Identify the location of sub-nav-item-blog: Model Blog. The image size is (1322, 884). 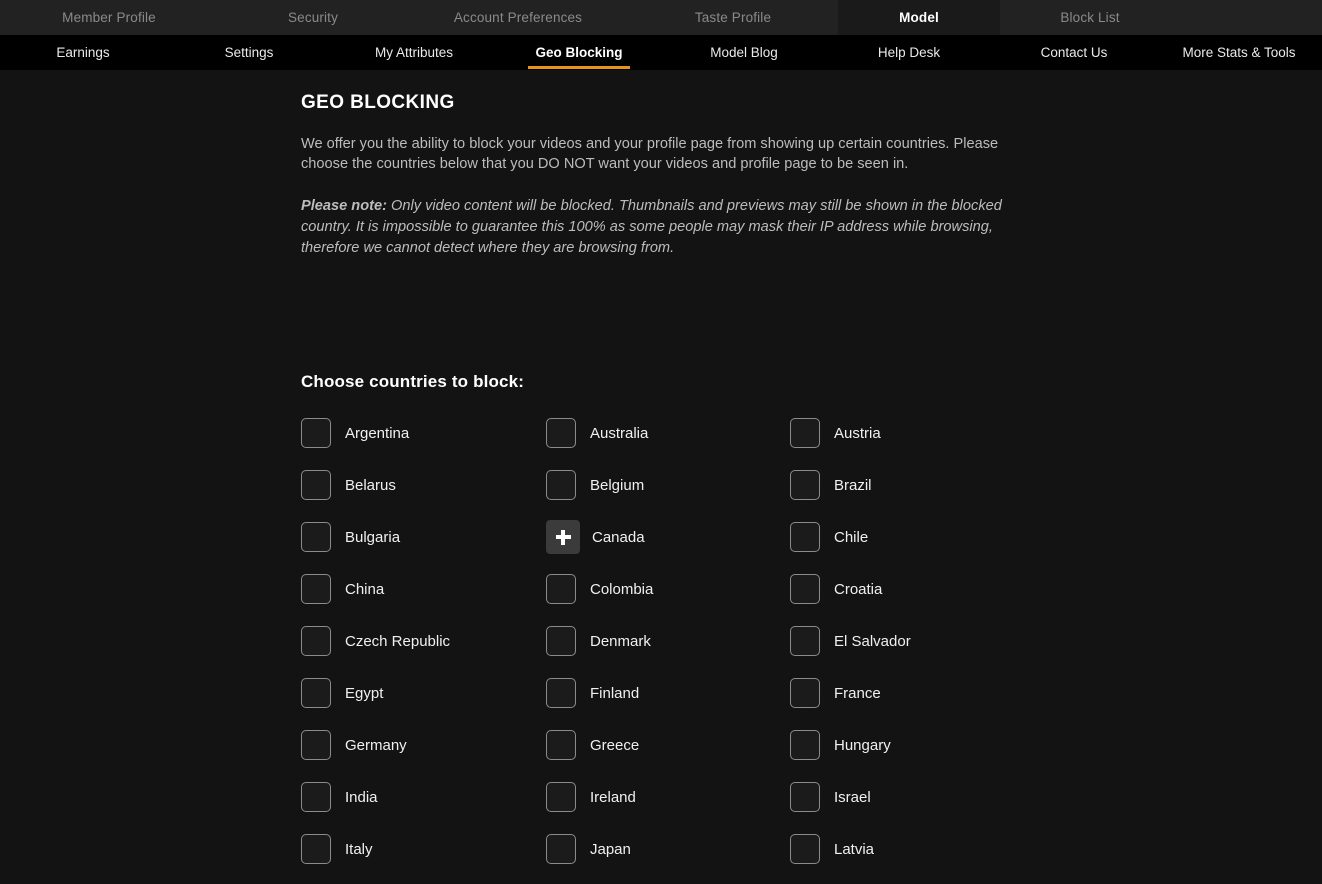
(744, 52).